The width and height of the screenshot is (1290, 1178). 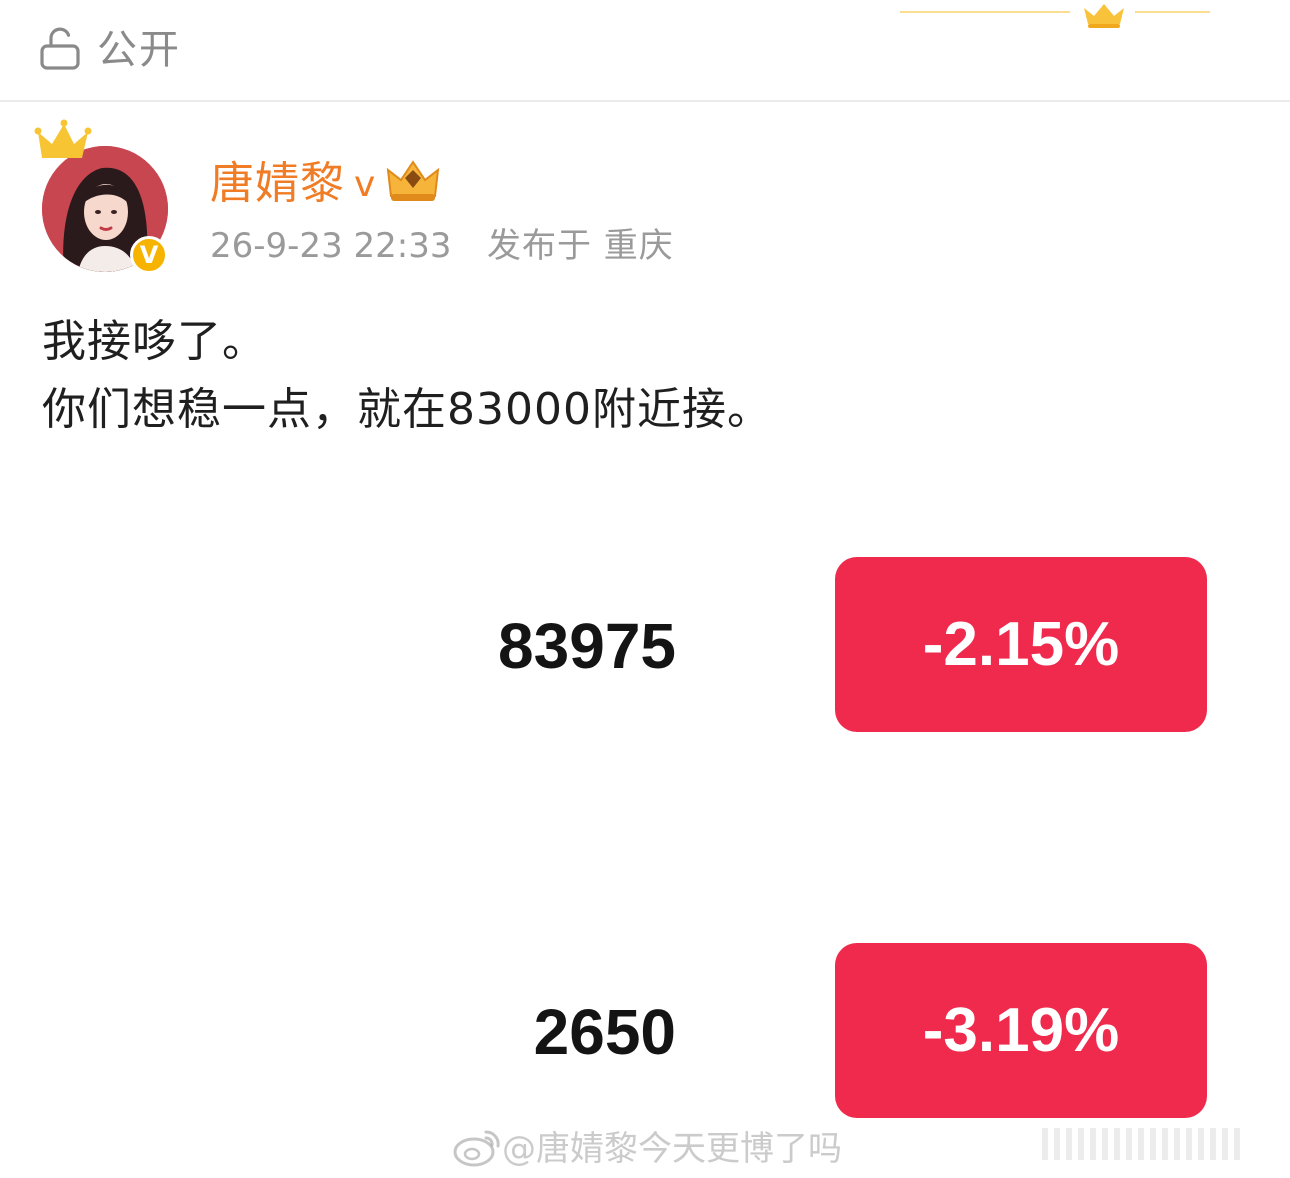 What do you see at coordinates (109, 198) in the screenshot?
I see `avatar: V` at bounding box center [109, 198].